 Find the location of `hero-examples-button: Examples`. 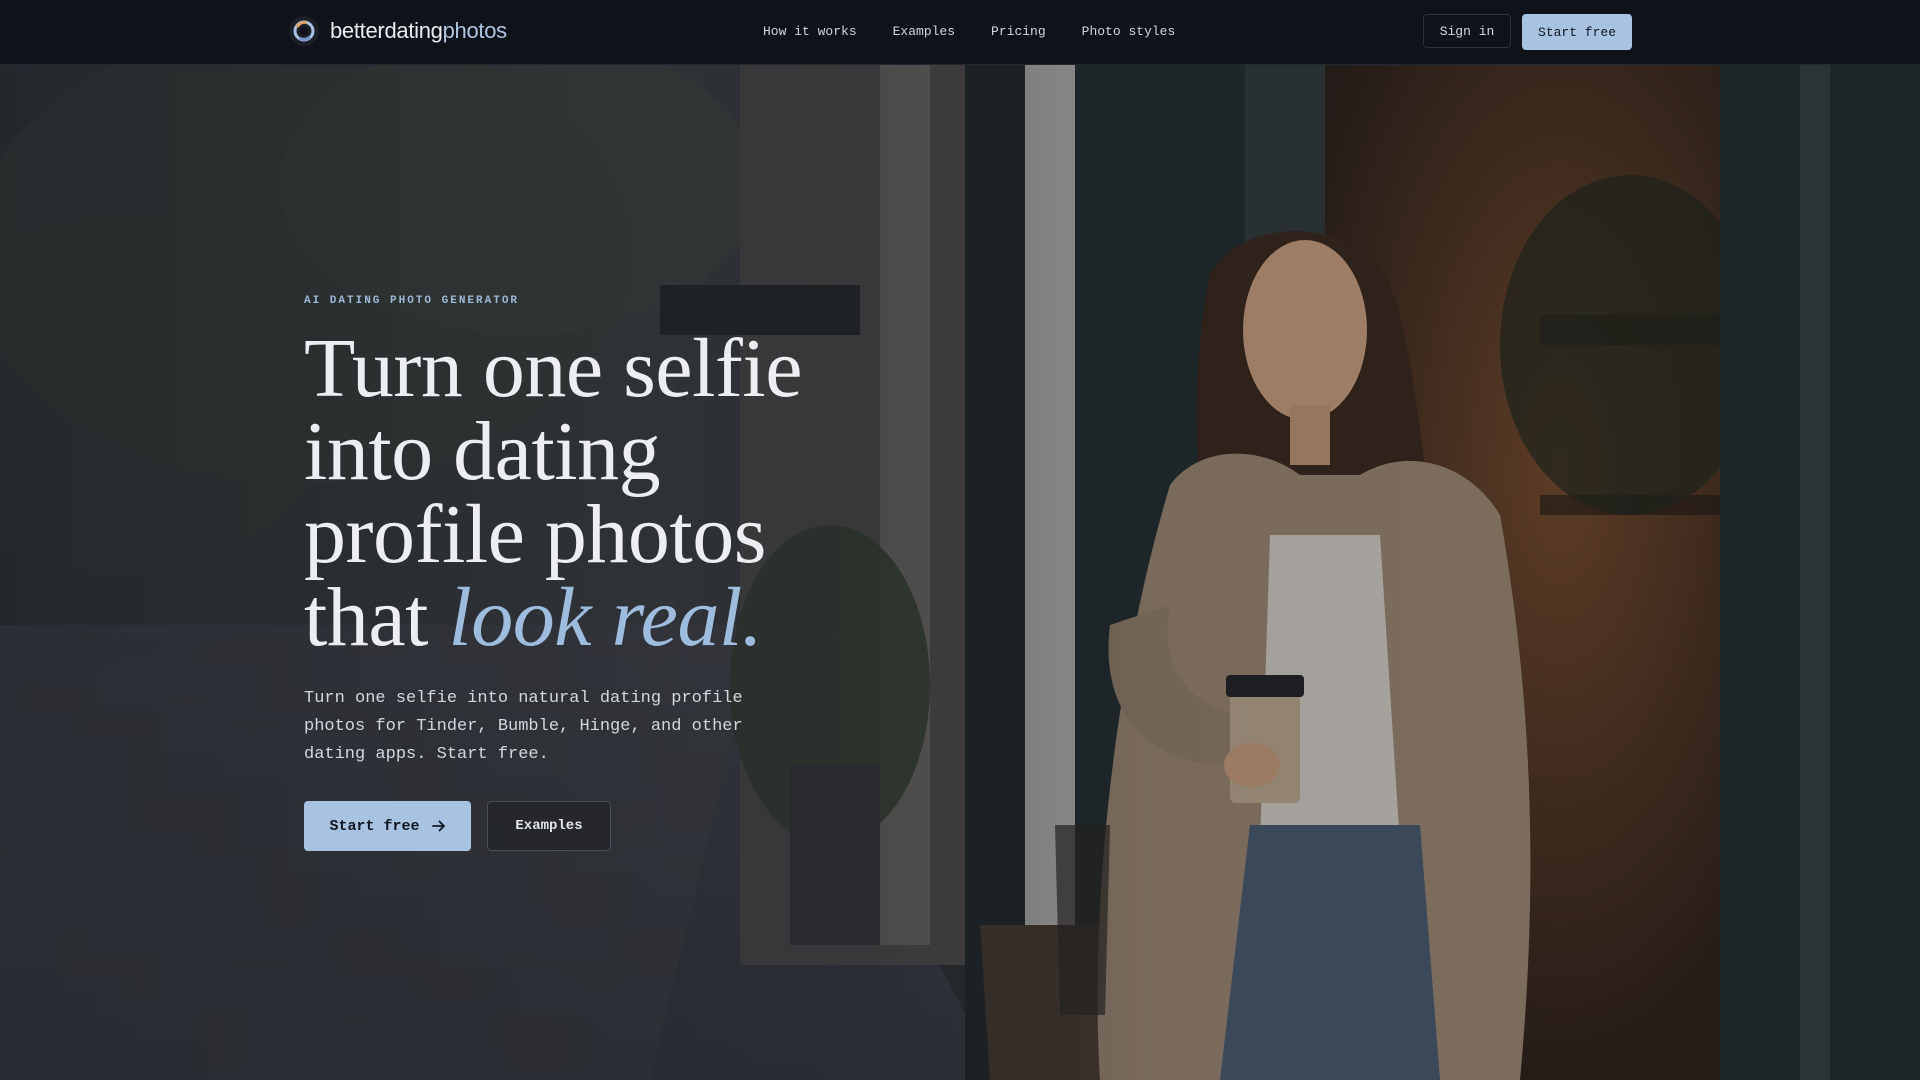

hero-examples-button: Examples is located at coordinates (549, 826).